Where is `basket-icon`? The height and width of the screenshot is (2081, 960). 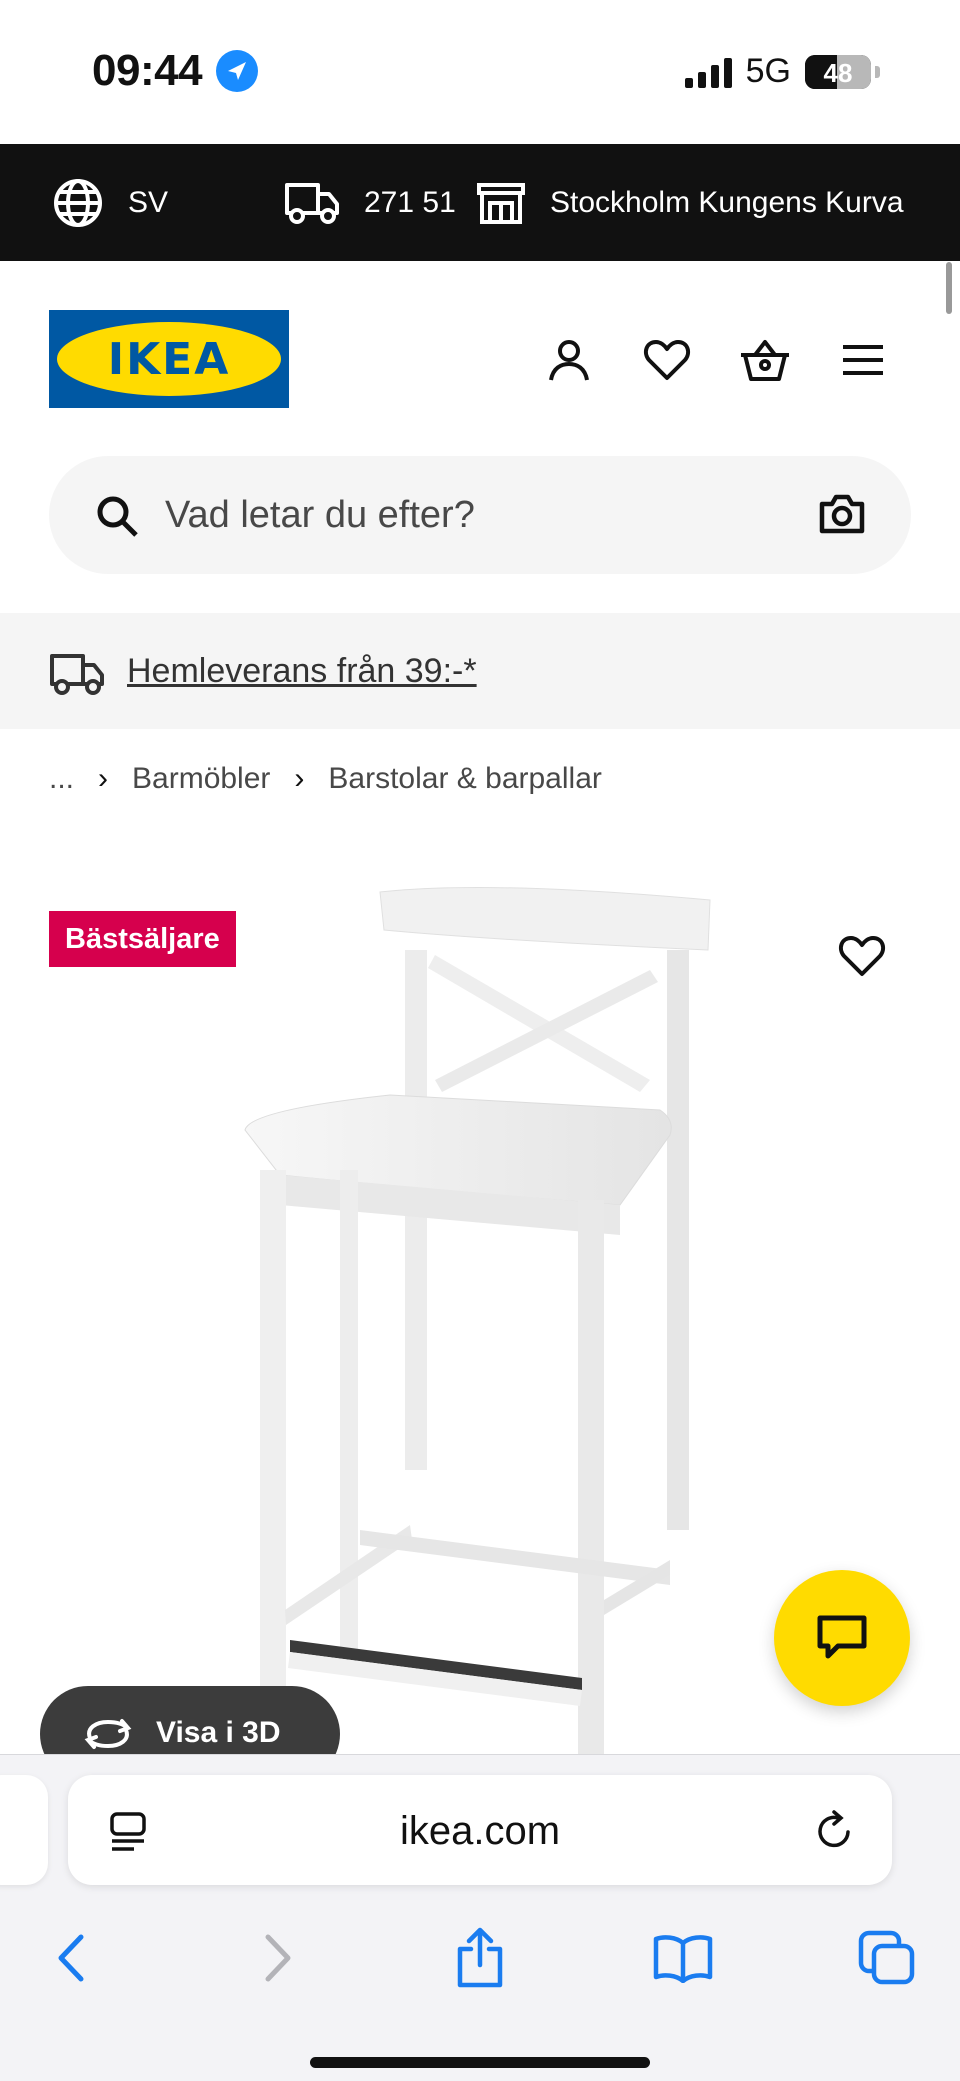 basket-icon is located at coordinates (765, 360).